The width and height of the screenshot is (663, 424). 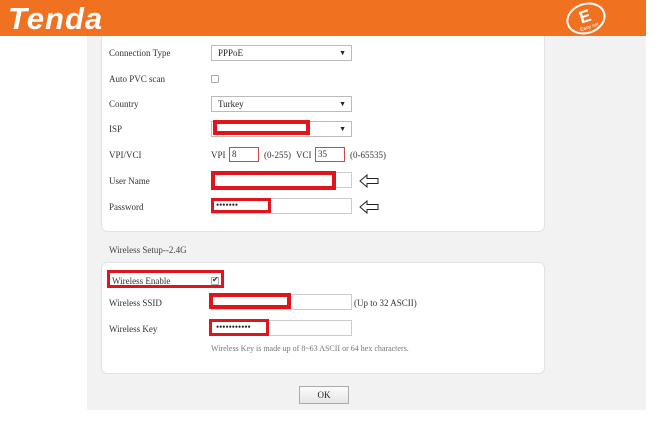 What do you see at coordinates (56, 18) in the screenshot?
I see `tenda-logo: Tenda` at bounding box center [56, 18].